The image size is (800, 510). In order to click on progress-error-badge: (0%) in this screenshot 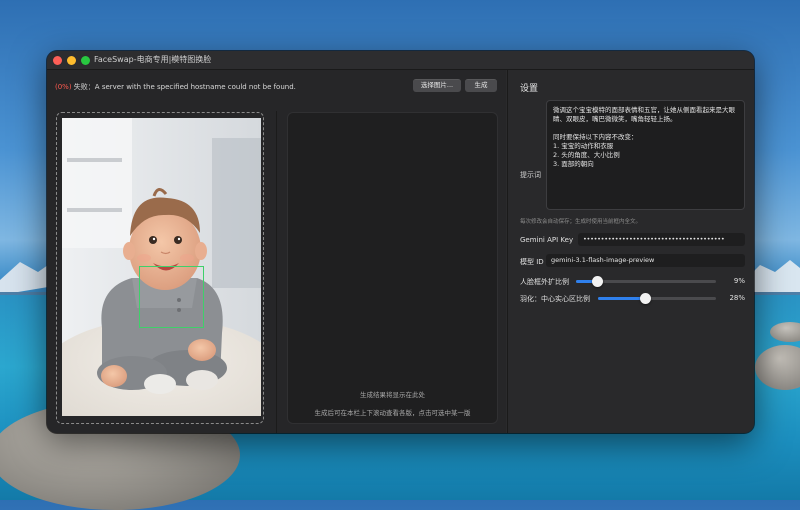, I will do `click(63, 87)`.